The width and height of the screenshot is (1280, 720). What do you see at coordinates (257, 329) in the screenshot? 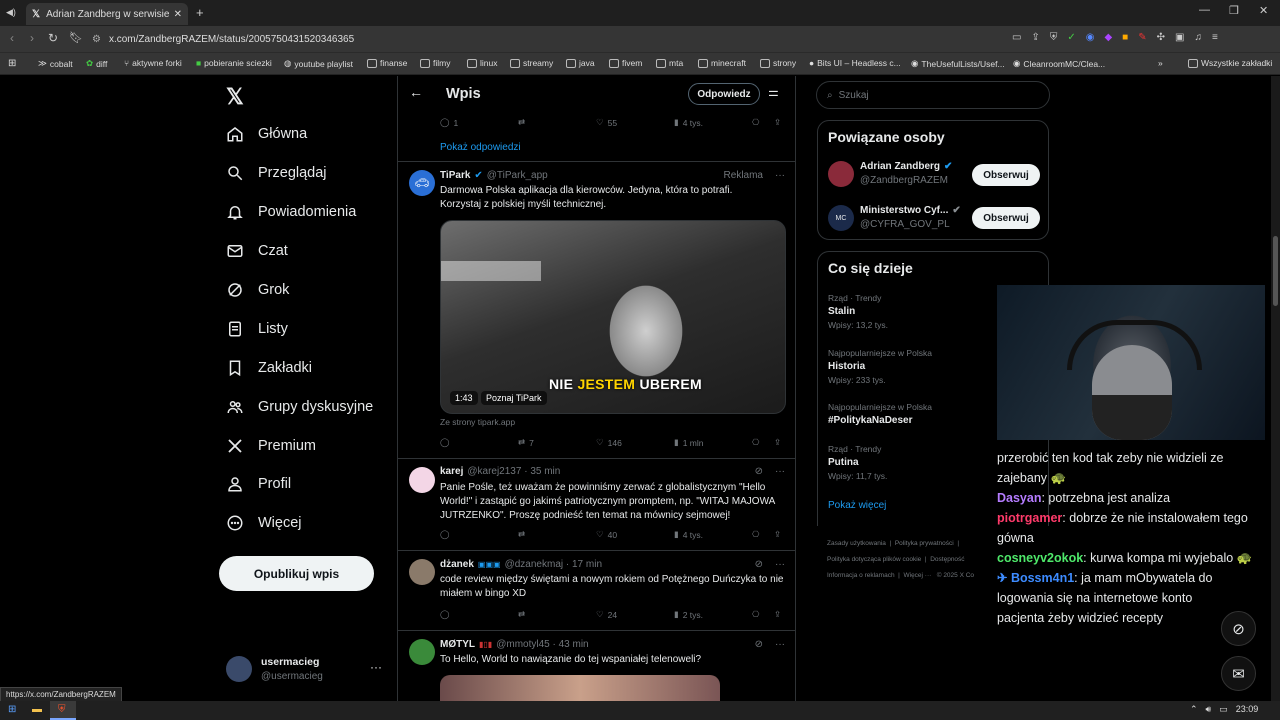
I see `nav-lists: Listy` at bounding box center [257, 329].